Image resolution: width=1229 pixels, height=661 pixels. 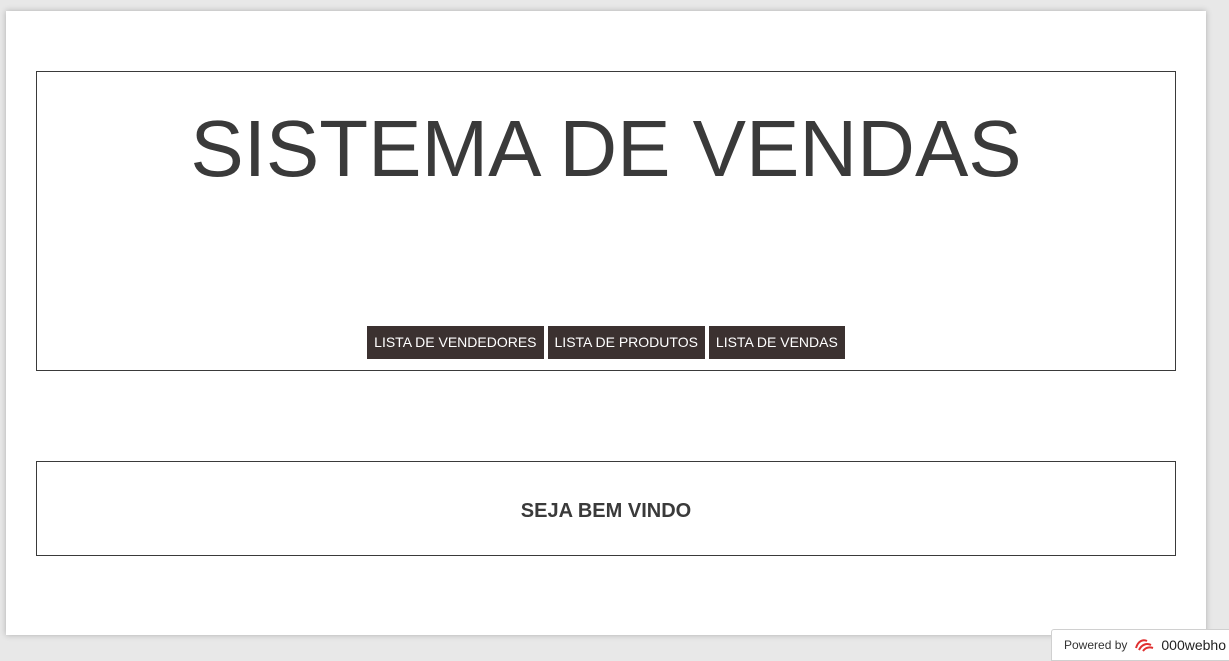 What do you see at coordinates (606, 511) in the screenshot?
I see `welcome-message: SEJA BEM VINDO` at bounding box center [606, 511].